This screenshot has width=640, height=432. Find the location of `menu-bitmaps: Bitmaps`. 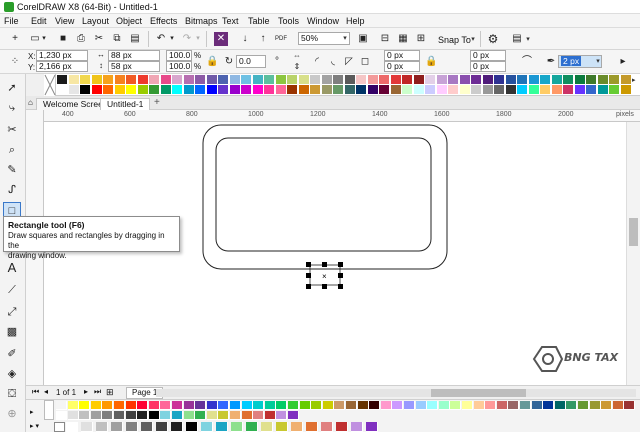

menu-bitmaps: Bitmaps is located at coordinates (201, 21).